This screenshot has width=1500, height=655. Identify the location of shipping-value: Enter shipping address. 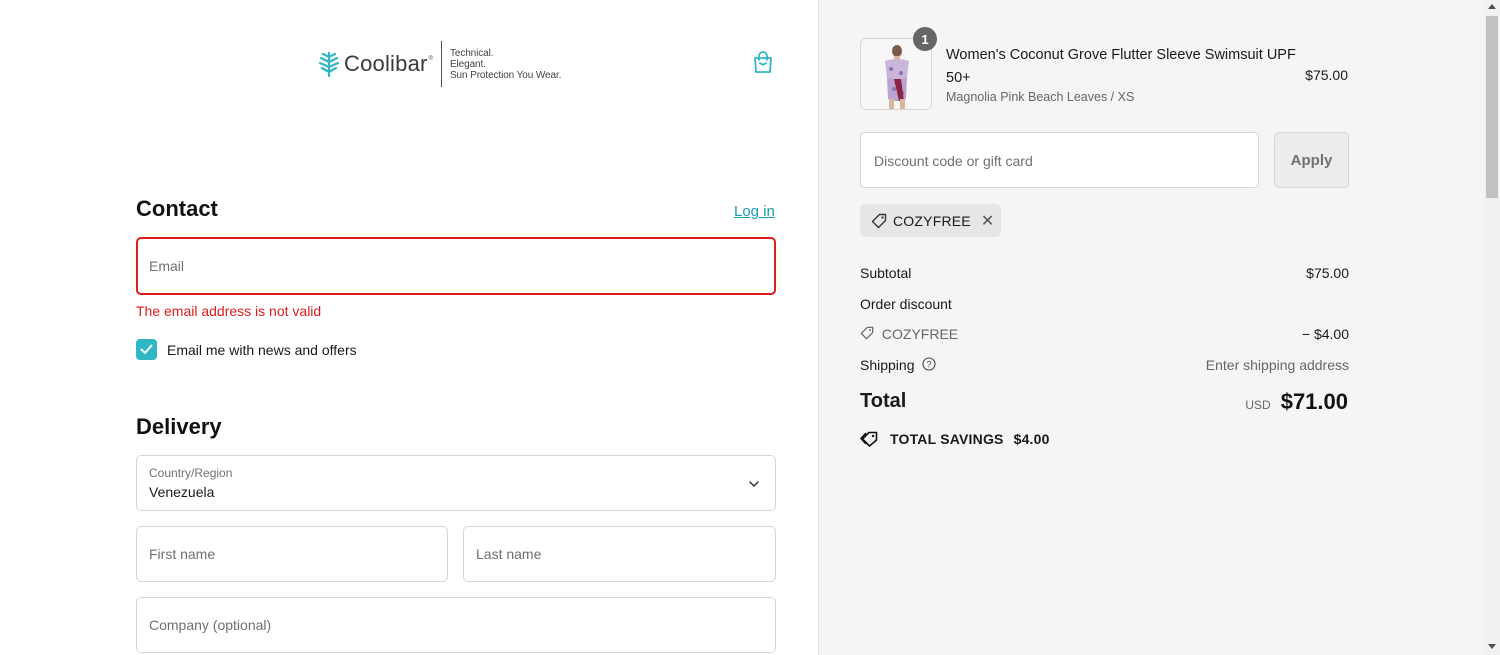
(1277, 365).